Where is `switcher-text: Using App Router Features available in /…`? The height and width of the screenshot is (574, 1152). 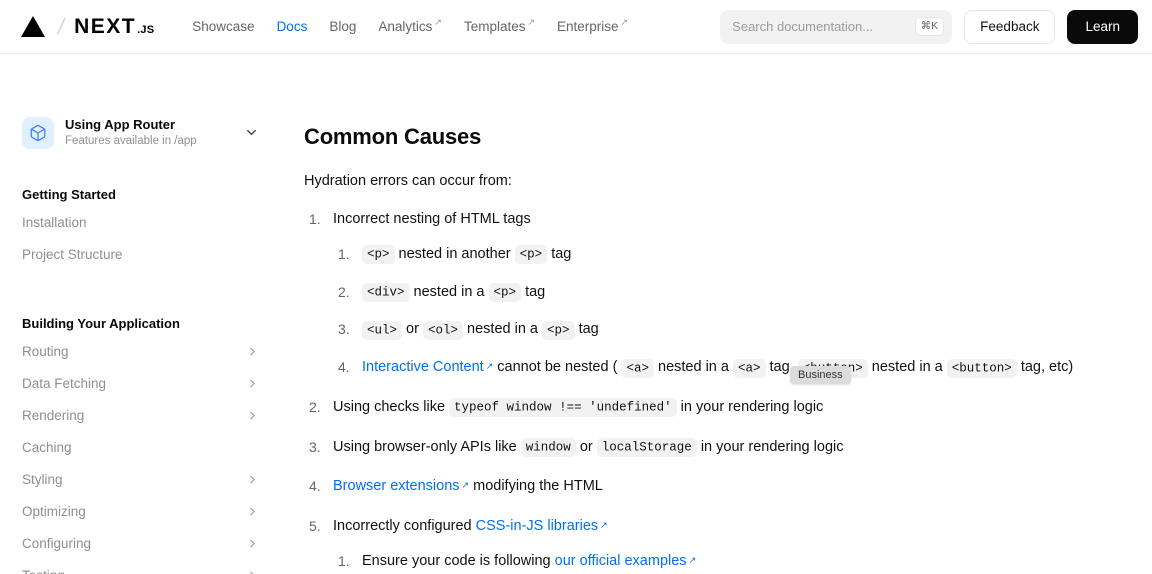 switcher-text: Using App Router Features available in /… is located at coordinates (149, 132).